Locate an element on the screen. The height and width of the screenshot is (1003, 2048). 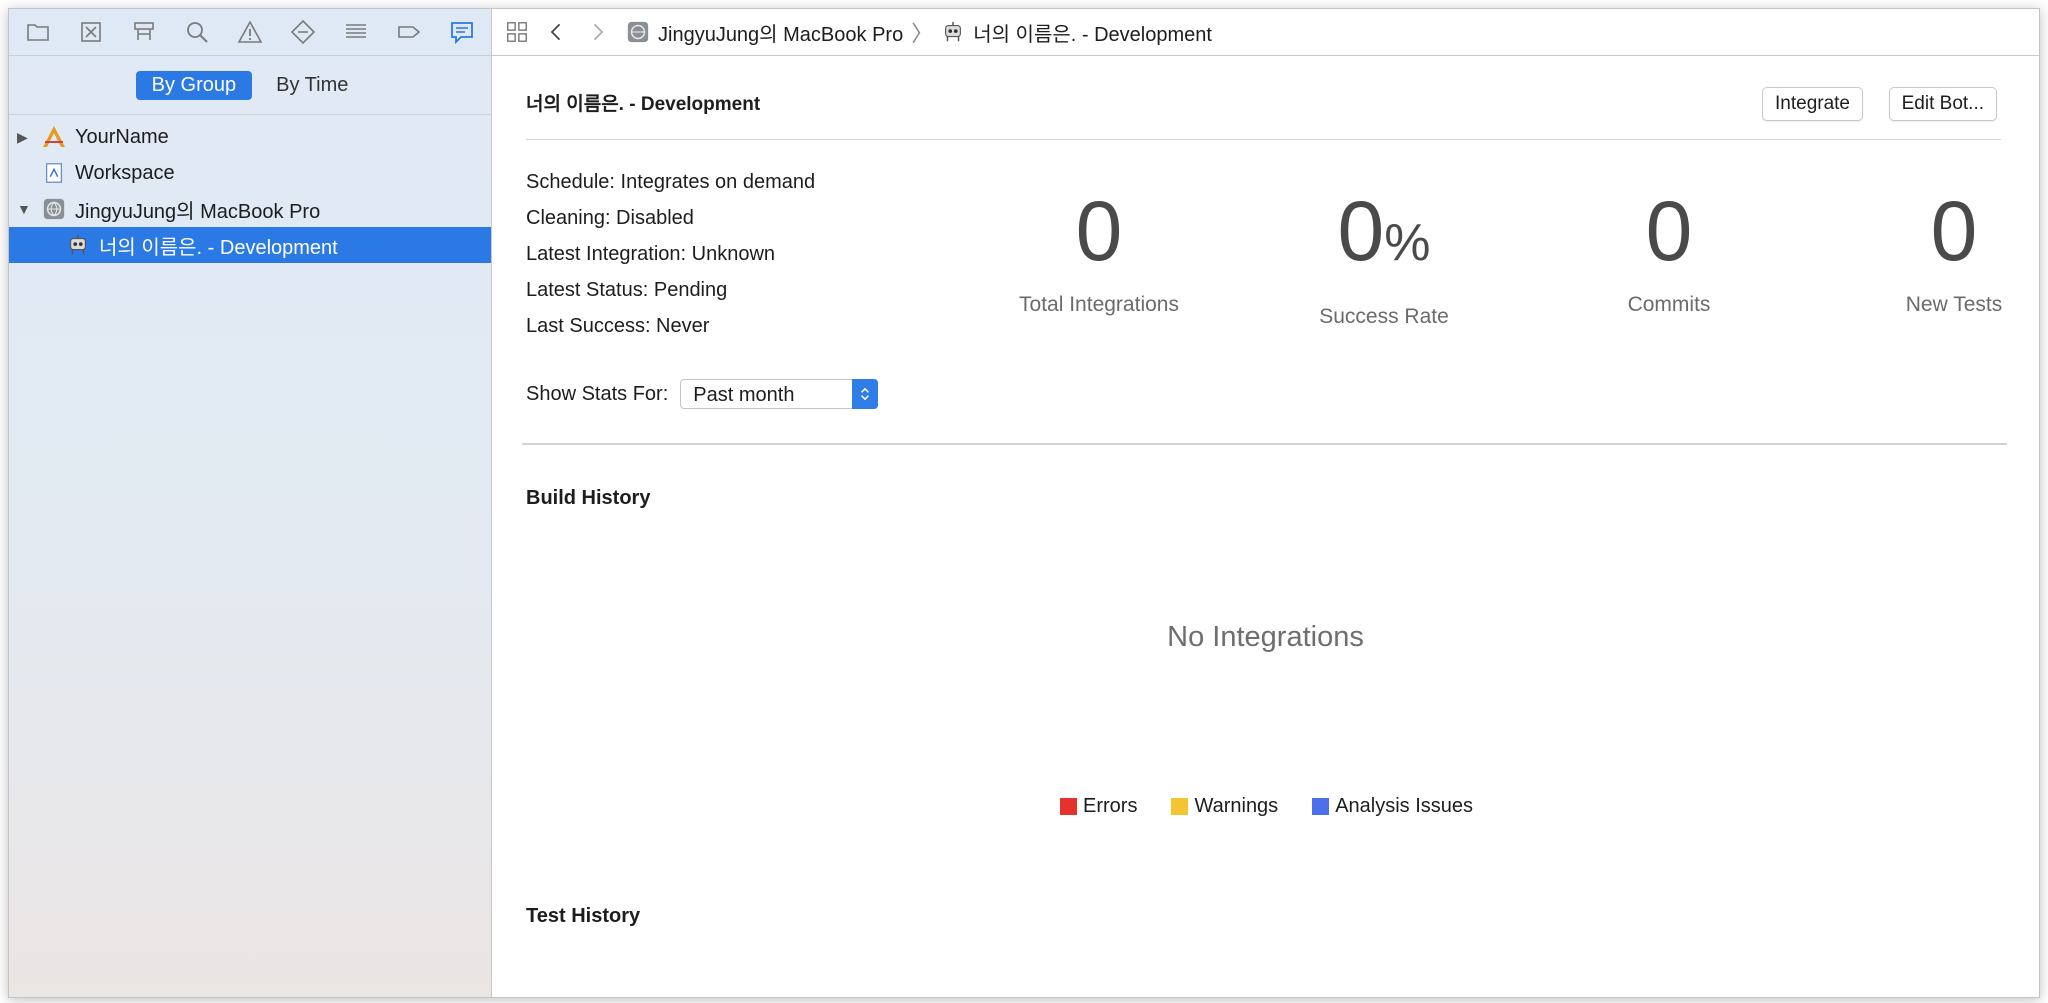
tree-item-yourname: ▶ YourName is located at coordinates (250, 137).